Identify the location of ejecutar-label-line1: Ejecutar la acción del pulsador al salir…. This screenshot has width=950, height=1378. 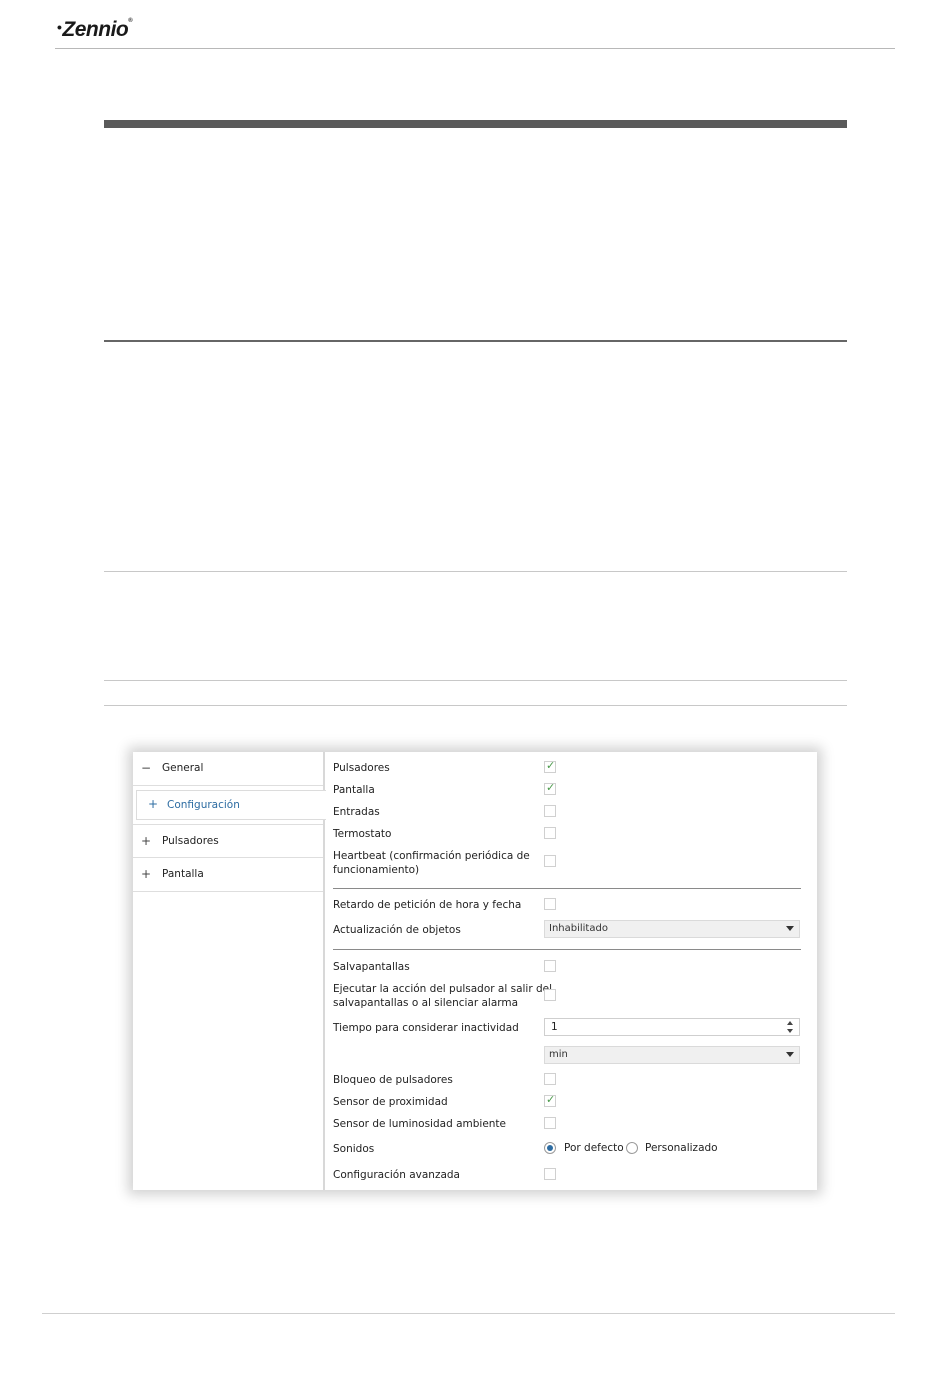
(443, 989).